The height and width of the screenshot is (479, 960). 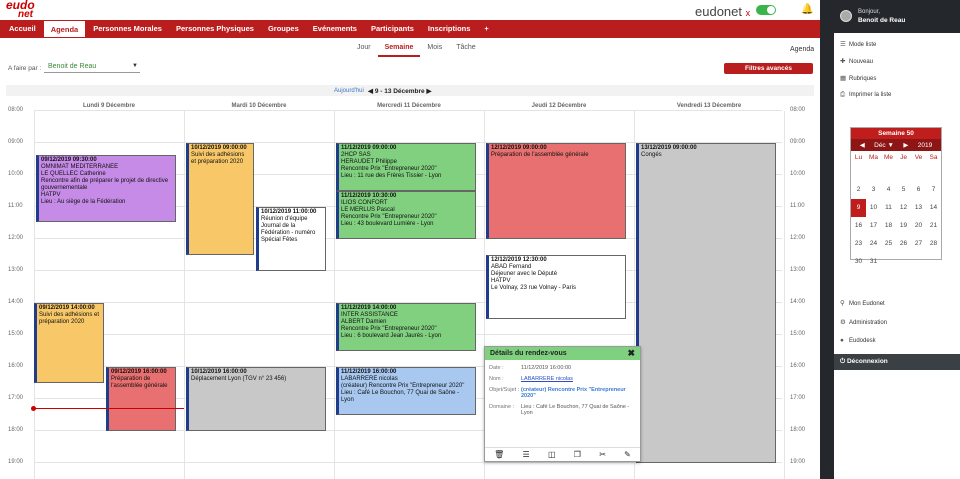 What do you see at coordinates (400, 91) in the screenshot?
I see `week-range: ◀ 9 - 13 Décembre ▶` at bounding box center [400, 91].